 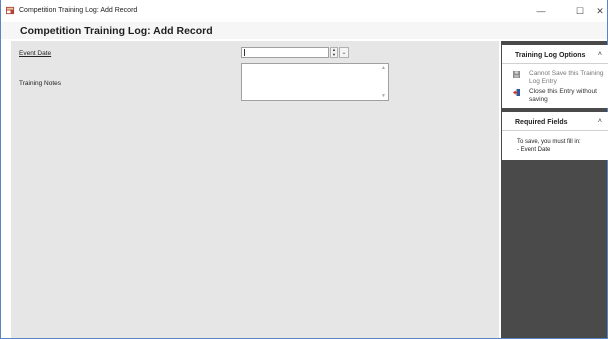 I want to click on collapse-required-icon: ˄, so click(x=600, y=121).